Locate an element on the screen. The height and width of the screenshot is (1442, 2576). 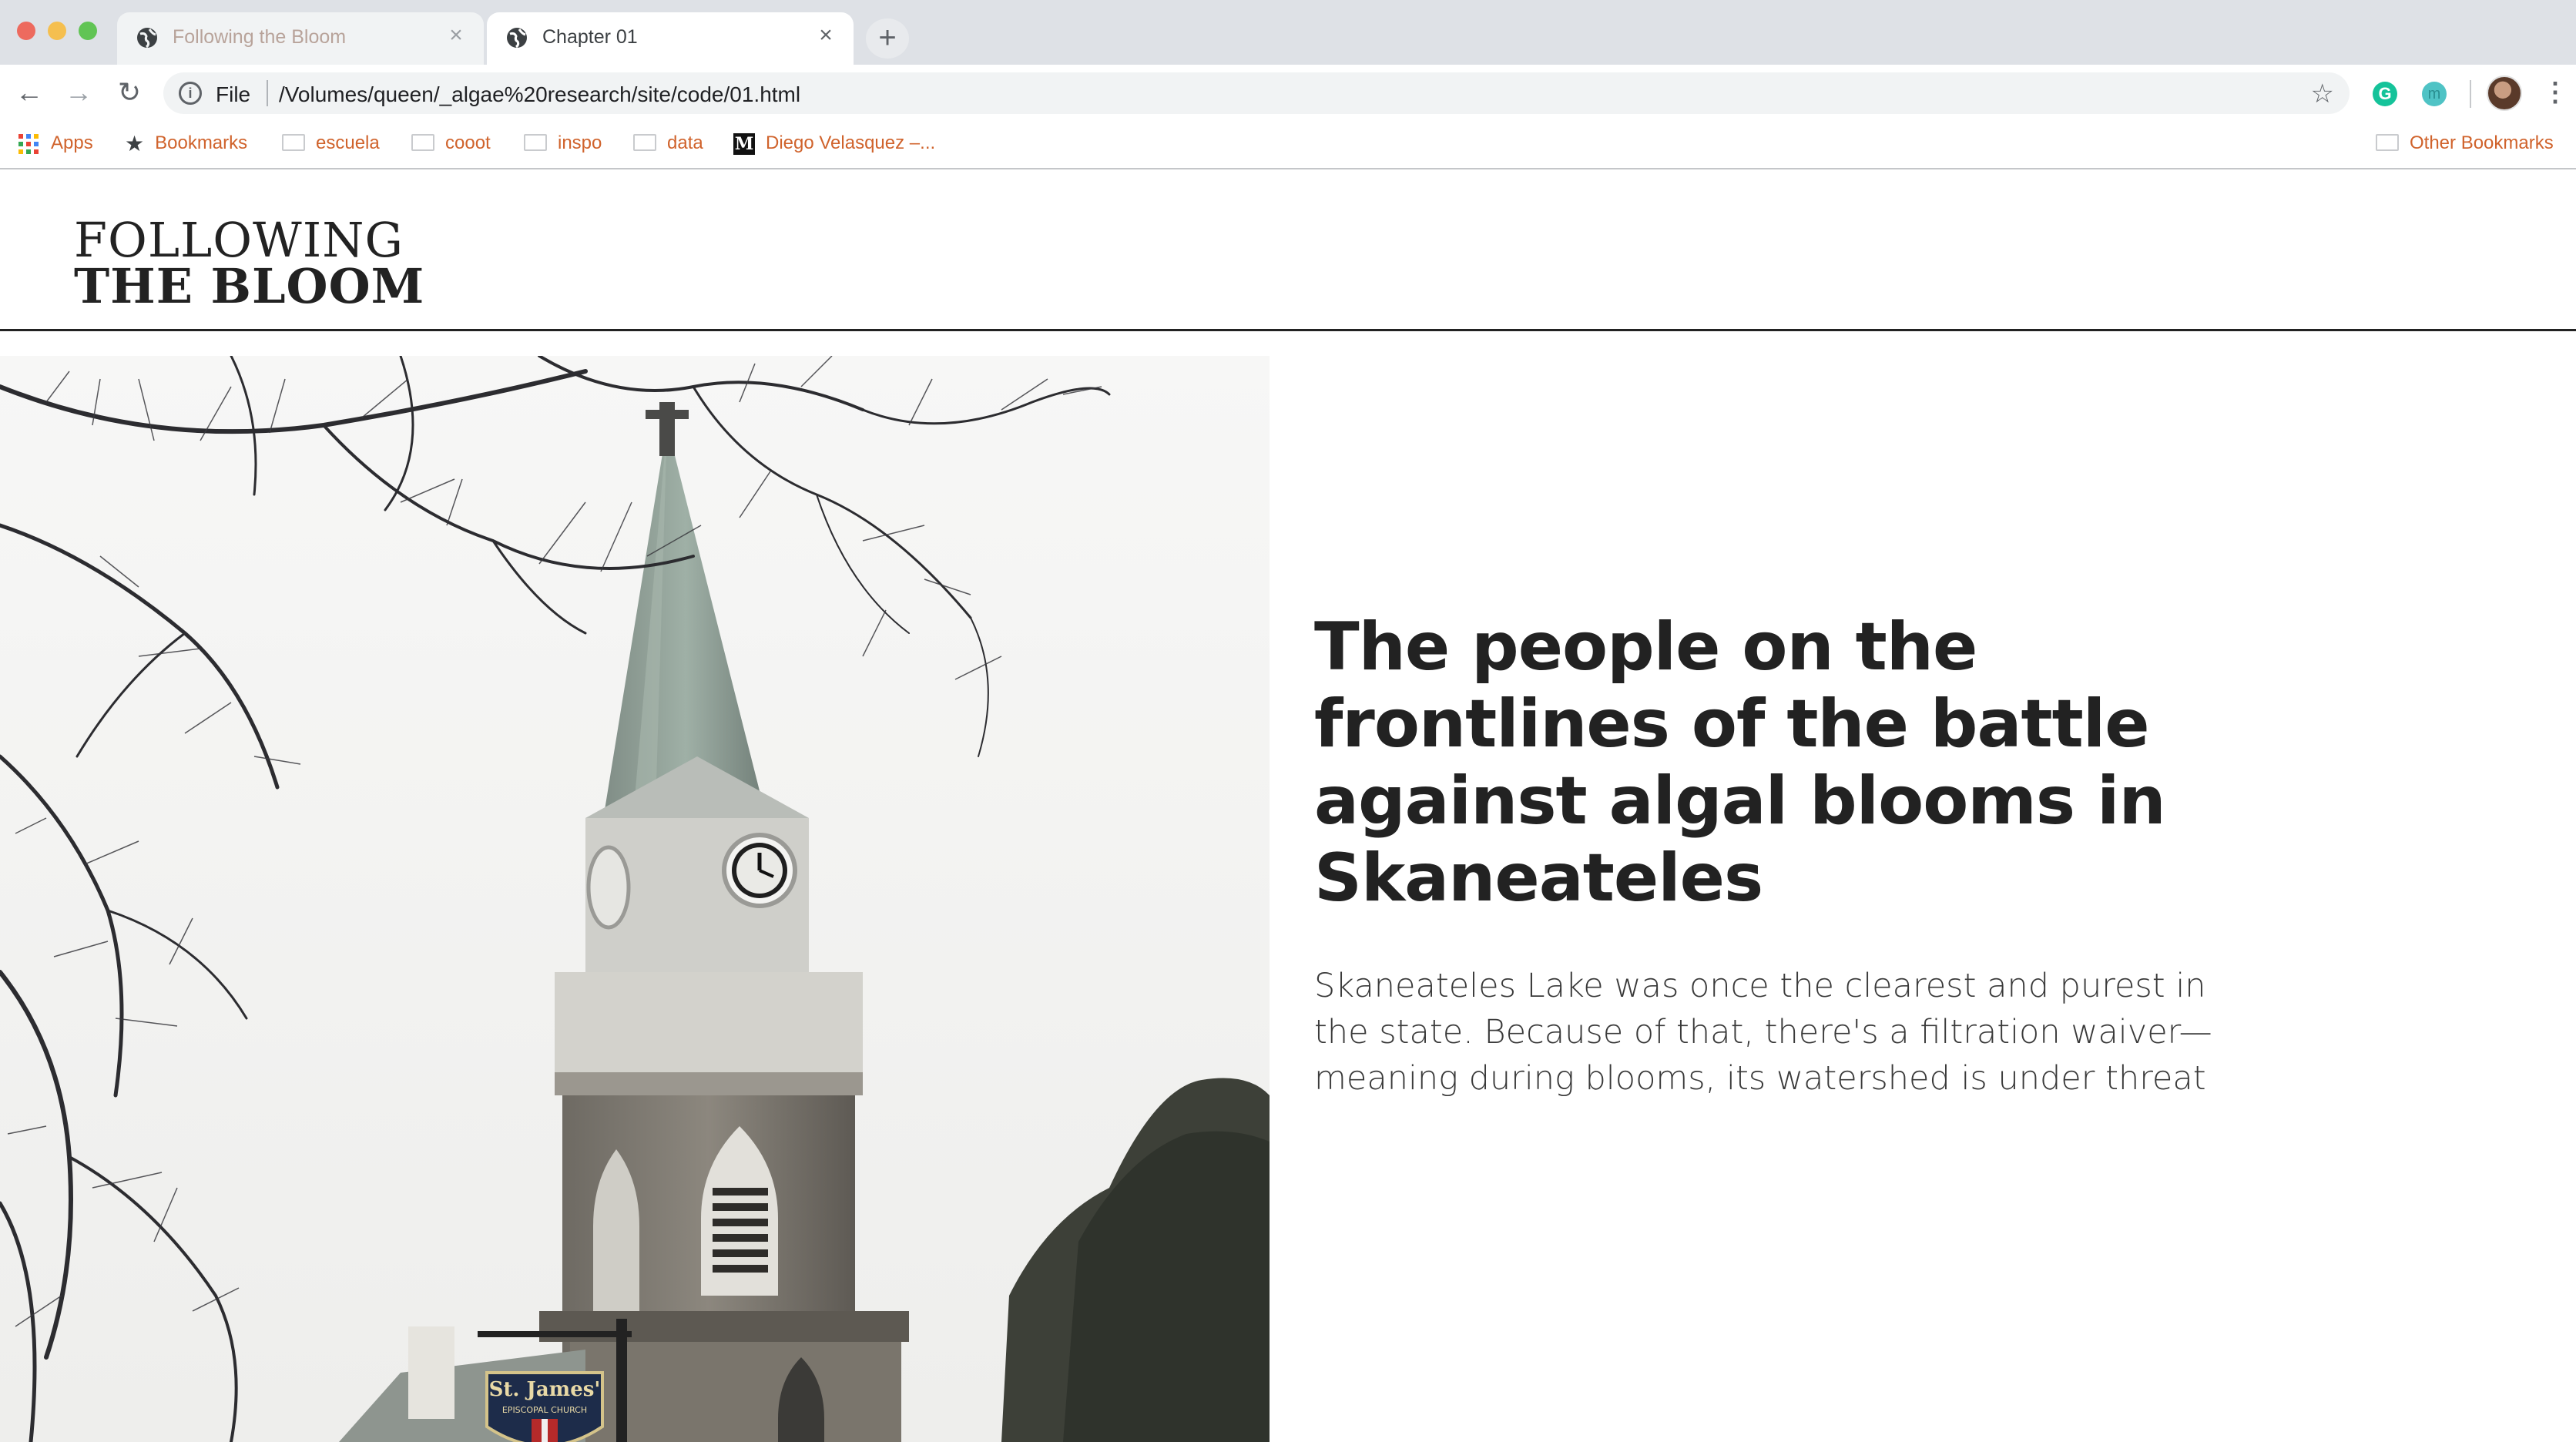
bookmark-label: data is located at coordinates (685, 142).